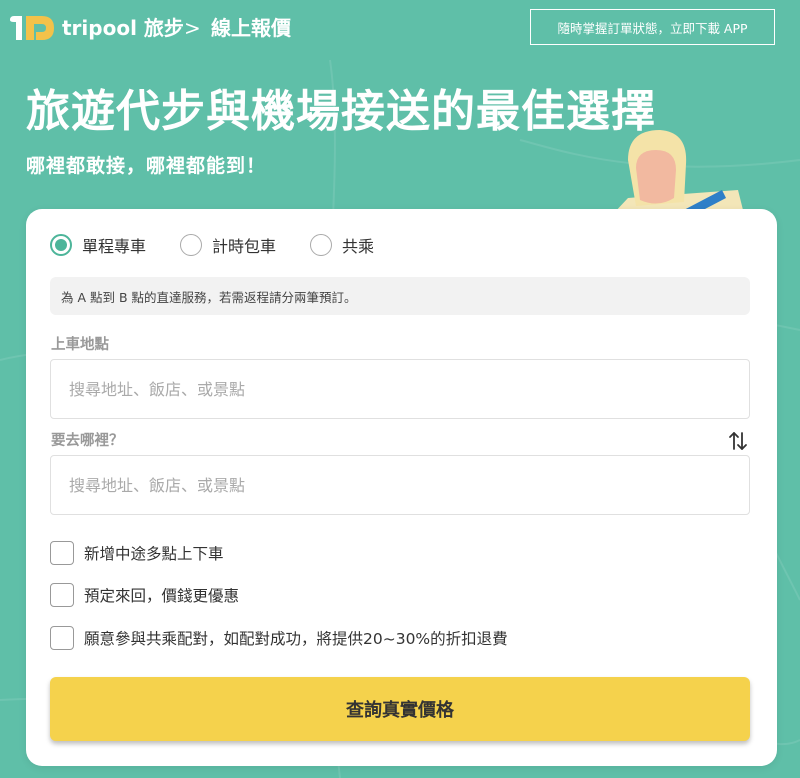 The image size is (800, 778). I want to click on destination-label: 要去哪裡？, so click(87, 441).